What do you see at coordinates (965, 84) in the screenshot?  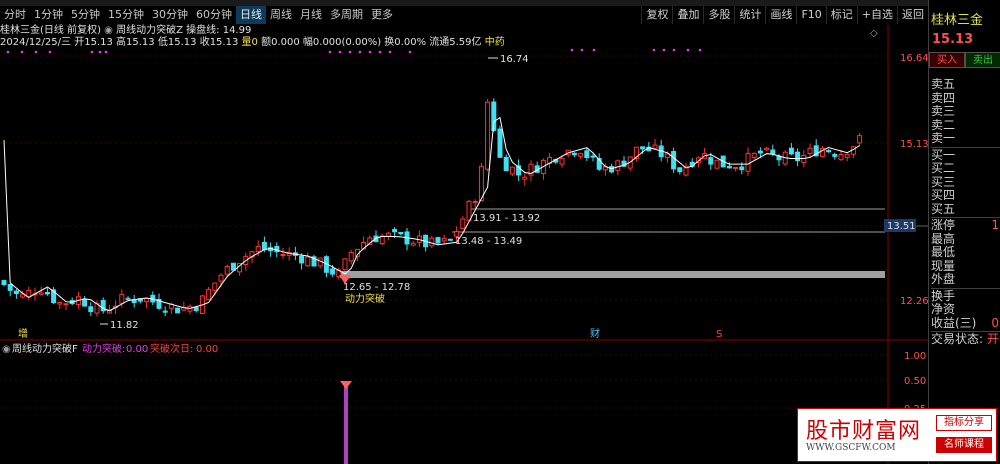 I see `ask-row: 卖五` at bounding box center [965, 84].